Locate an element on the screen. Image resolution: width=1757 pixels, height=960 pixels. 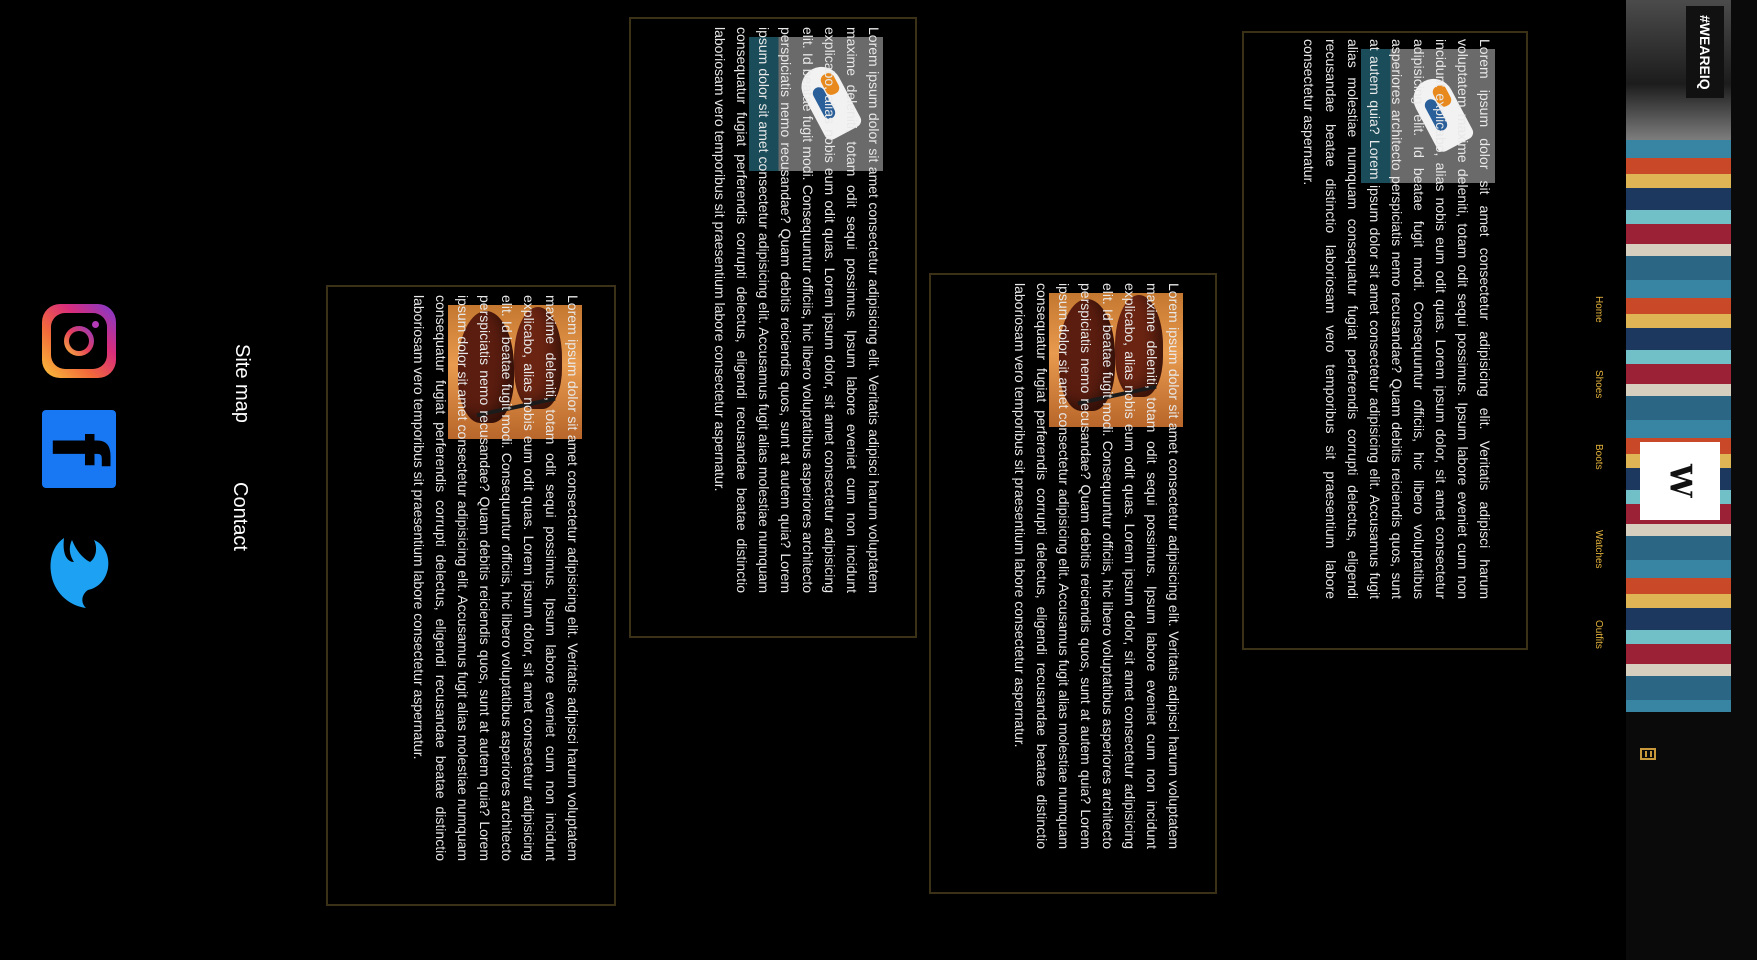
brand-logo: W is located at coordinates (1680, 481).